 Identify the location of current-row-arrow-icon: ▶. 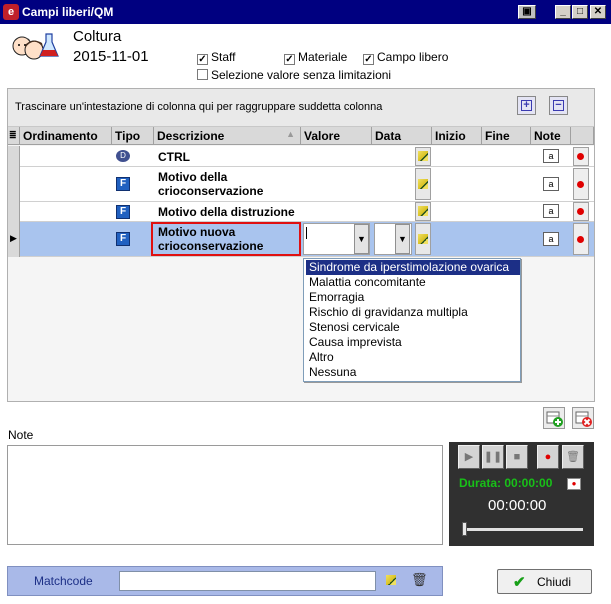
(14, 239).